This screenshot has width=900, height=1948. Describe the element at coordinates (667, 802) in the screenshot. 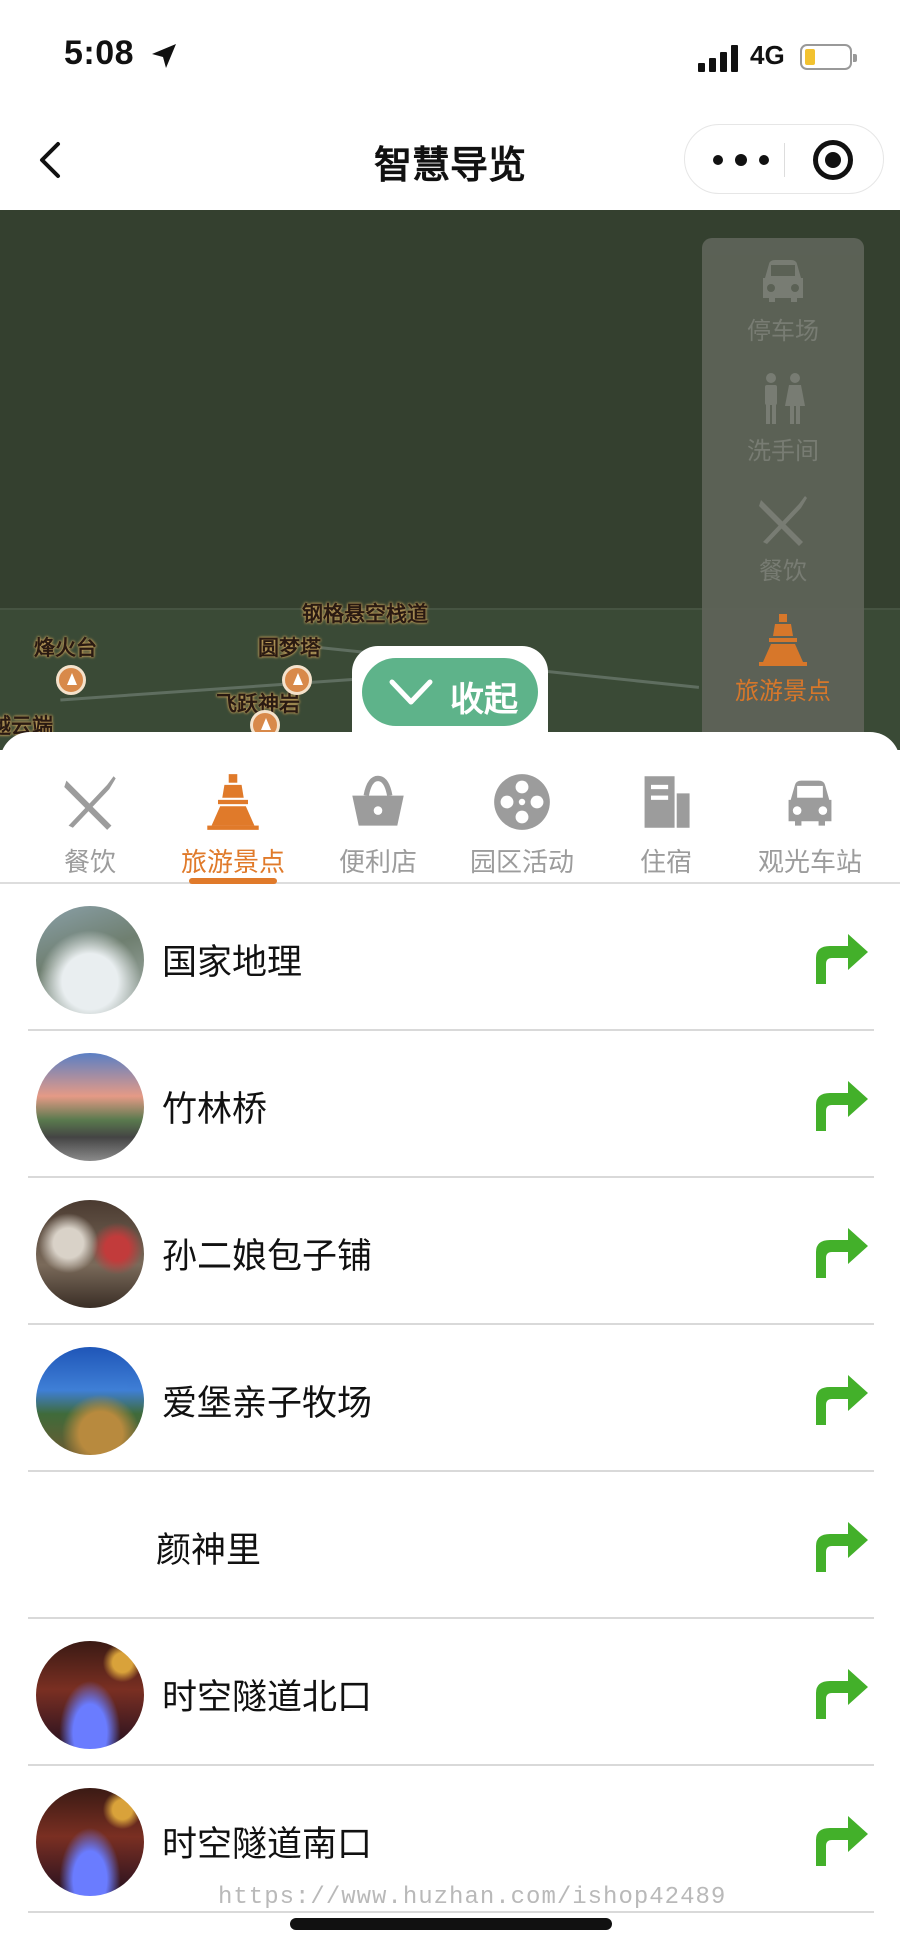

I see `building-icon` at that location.